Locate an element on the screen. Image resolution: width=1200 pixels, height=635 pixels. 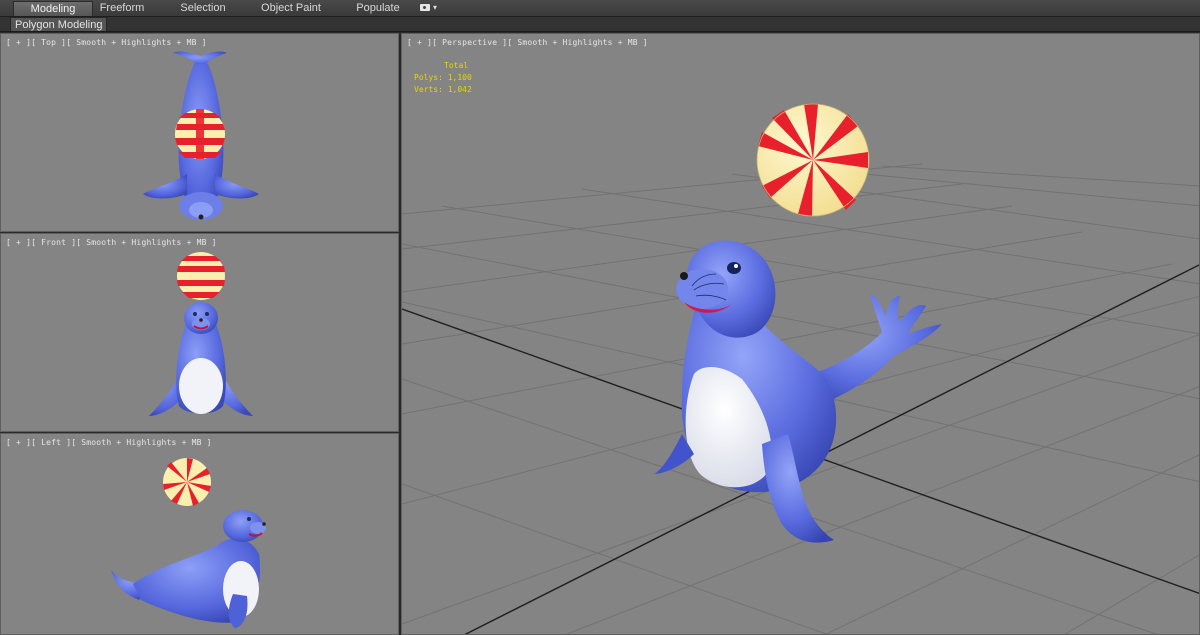
ball-top is located at coordinates (200, 134).